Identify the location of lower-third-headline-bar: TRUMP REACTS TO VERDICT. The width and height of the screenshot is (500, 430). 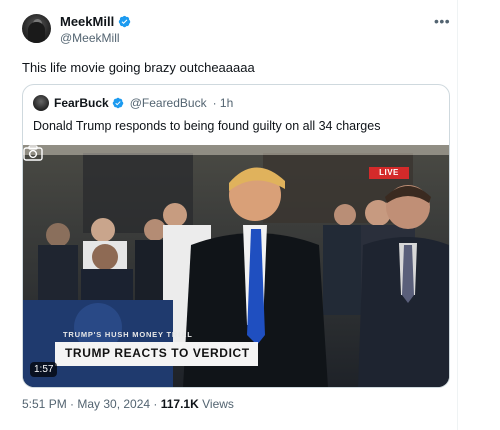
(156, 354).